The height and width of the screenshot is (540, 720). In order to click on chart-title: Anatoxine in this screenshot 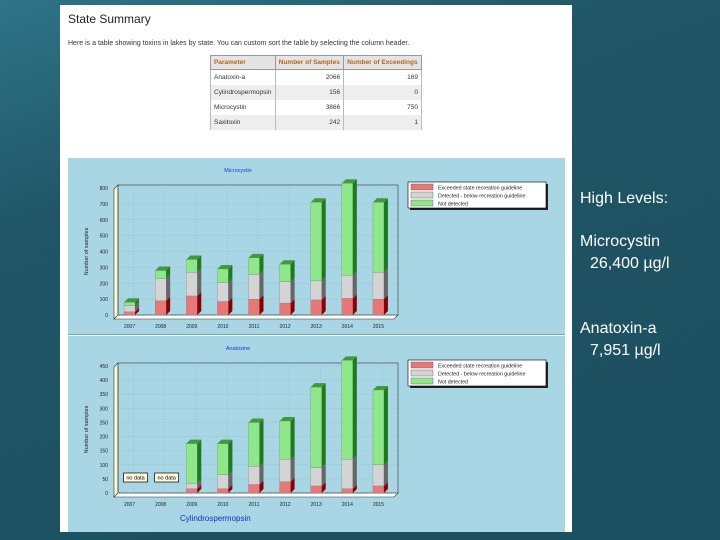, I will do `click(238, 349)`.